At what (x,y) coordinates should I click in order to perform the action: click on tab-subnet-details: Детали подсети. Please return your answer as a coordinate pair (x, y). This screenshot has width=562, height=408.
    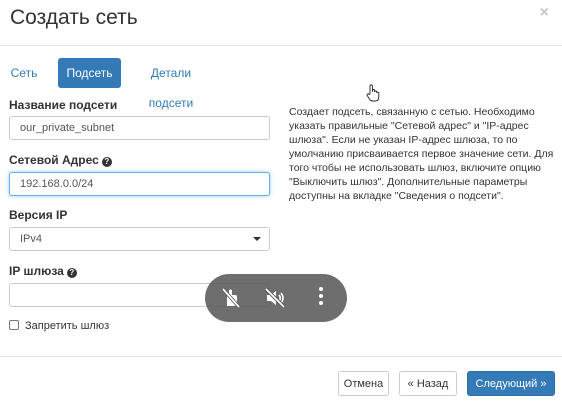
    Looking at the image, I should click on (171, 84).